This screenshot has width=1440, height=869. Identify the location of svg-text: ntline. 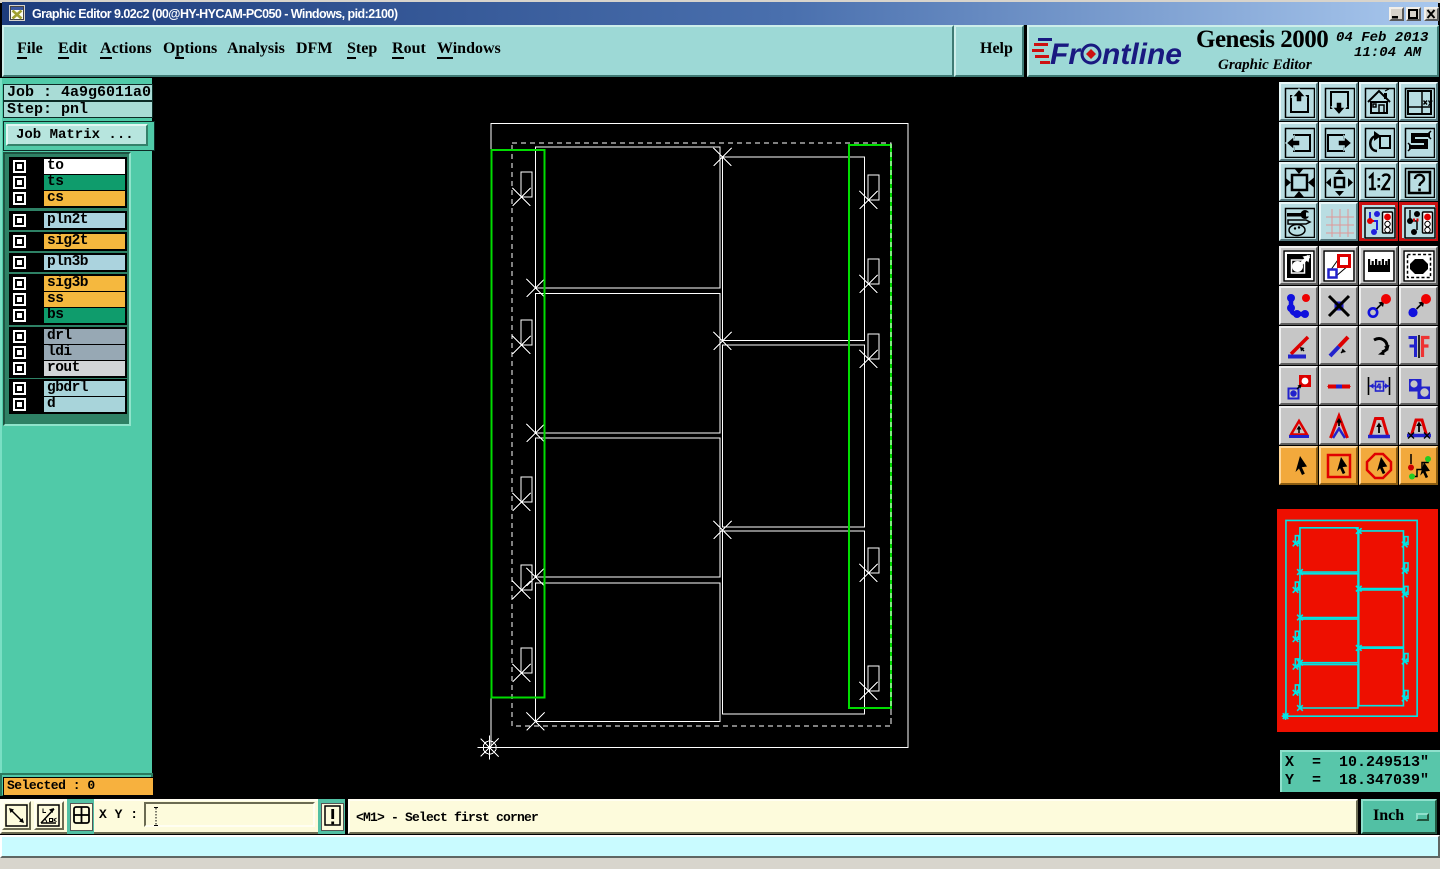
(1142, 54).